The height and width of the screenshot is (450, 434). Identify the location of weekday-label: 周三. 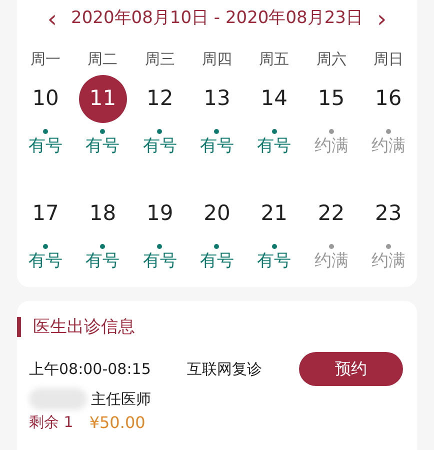
(159, 59).